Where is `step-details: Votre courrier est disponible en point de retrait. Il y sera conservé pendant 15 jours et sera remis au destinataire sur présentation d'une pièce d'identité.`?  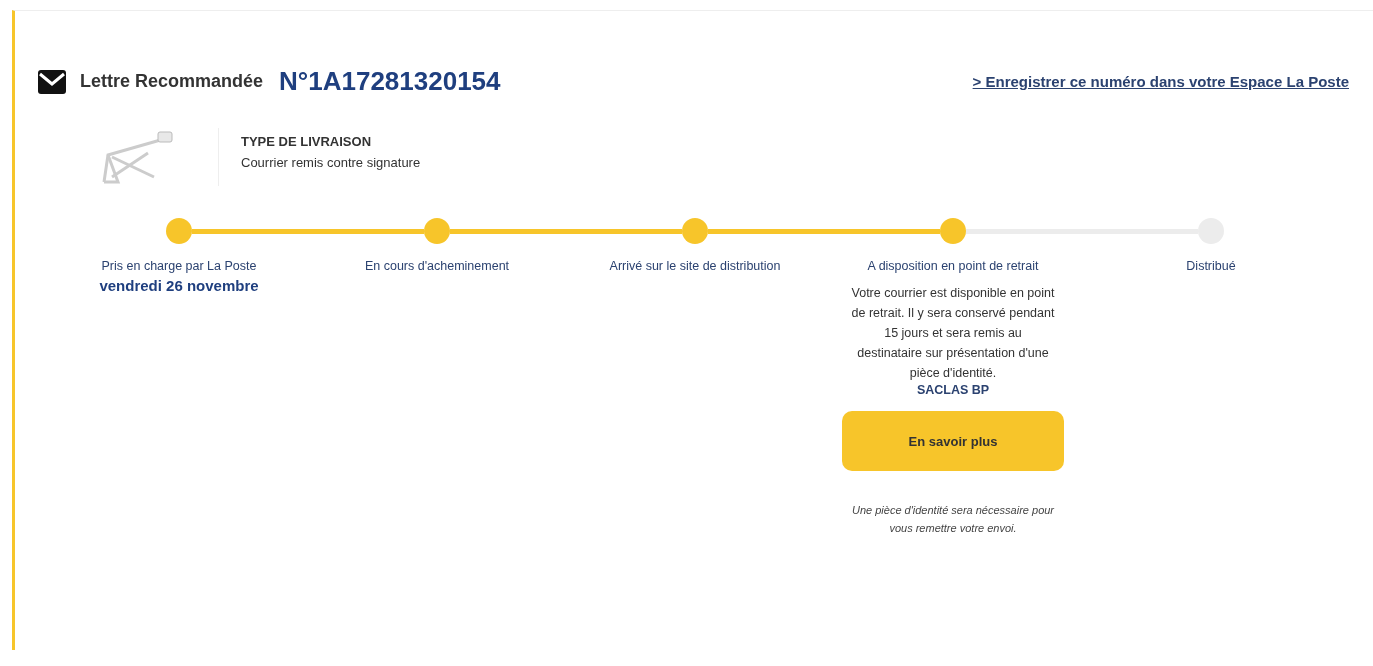
step-details: Votre courrier est disponible en point de retrait. Il y sera conservé pendant 15 jours et sera remis au destinataire sur présentation d'une pièce d'identité. is located at coordinates (953, 333).